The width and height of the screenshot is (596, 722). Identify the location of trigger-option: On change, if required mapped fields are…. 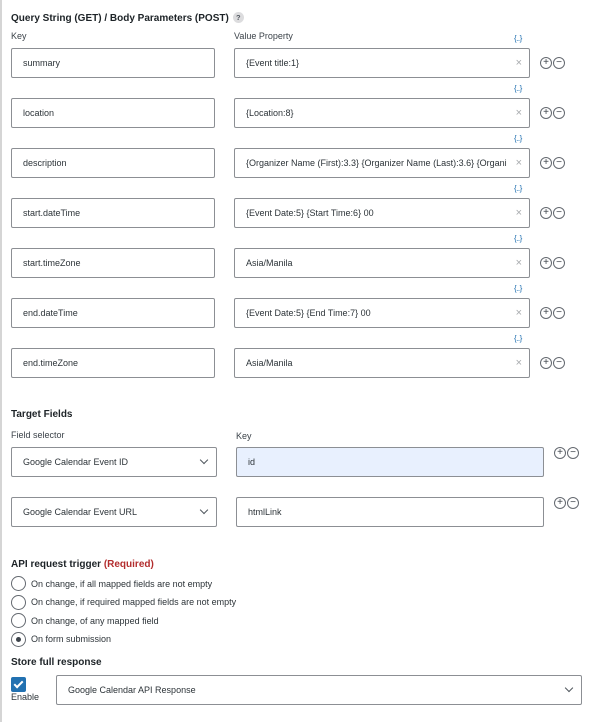
(124, 602).